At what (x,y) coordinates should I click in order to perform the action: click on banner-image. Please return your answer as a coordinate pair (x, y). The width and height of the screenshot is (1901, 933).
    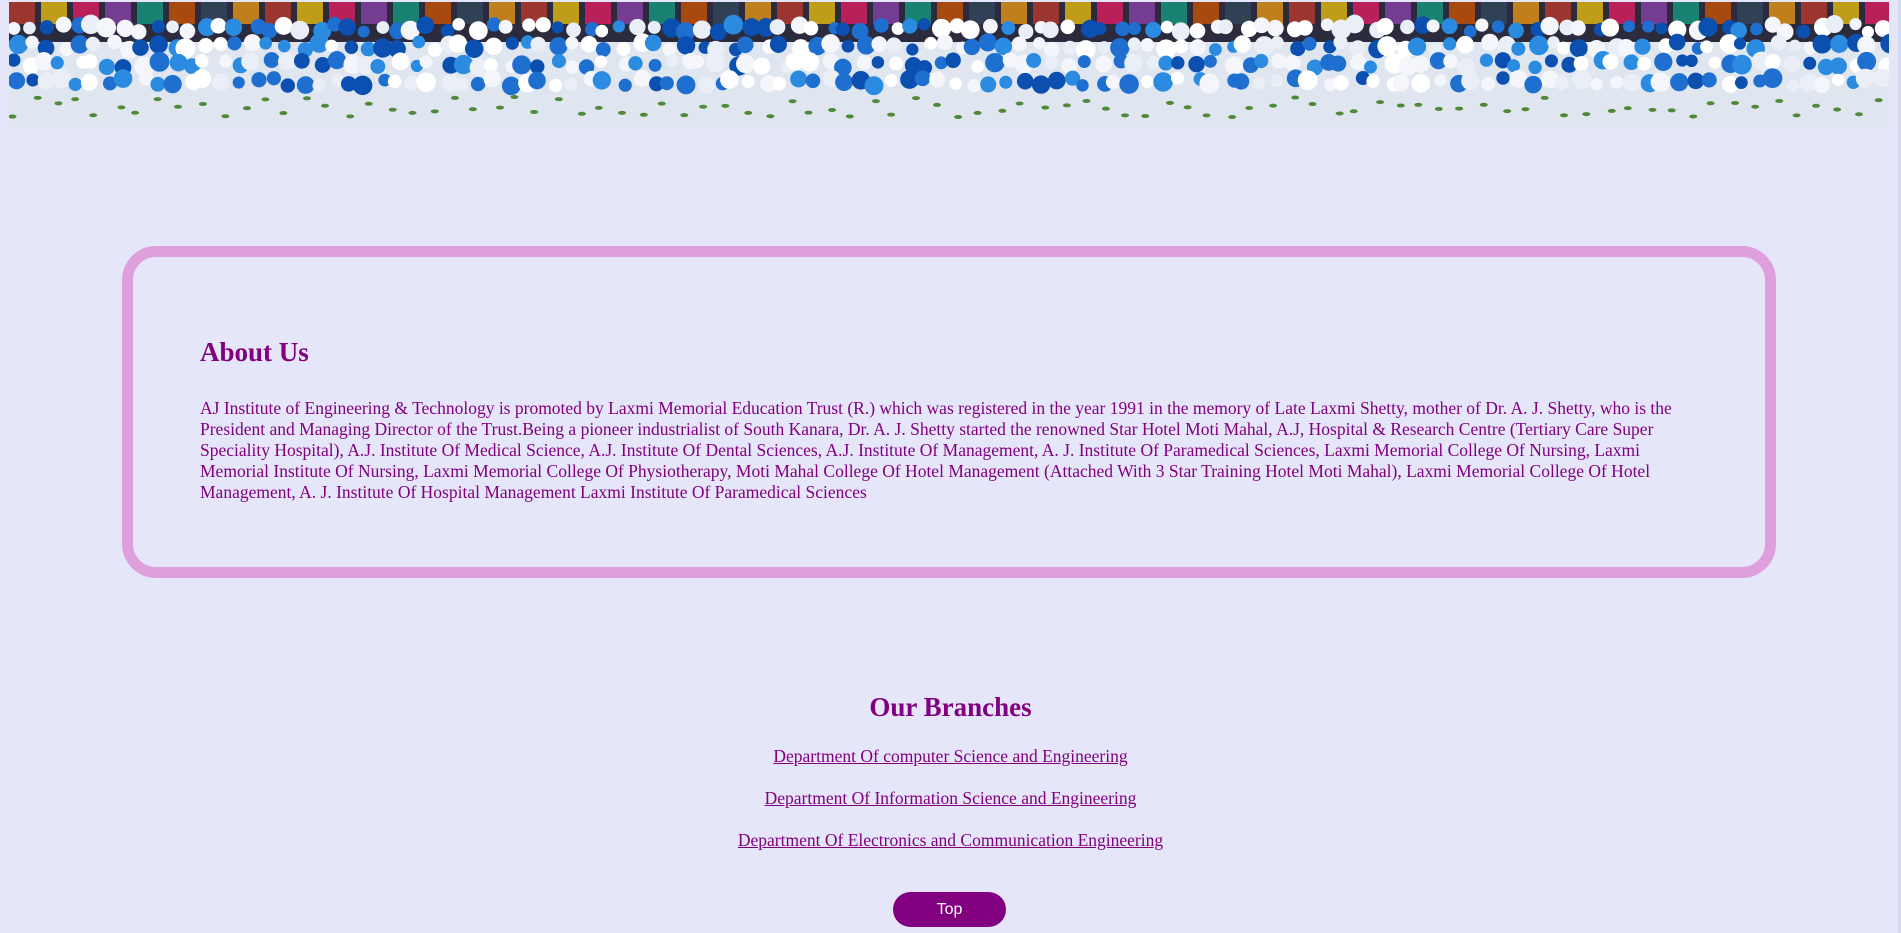
    Looking at the image, I should click on (949, 65).